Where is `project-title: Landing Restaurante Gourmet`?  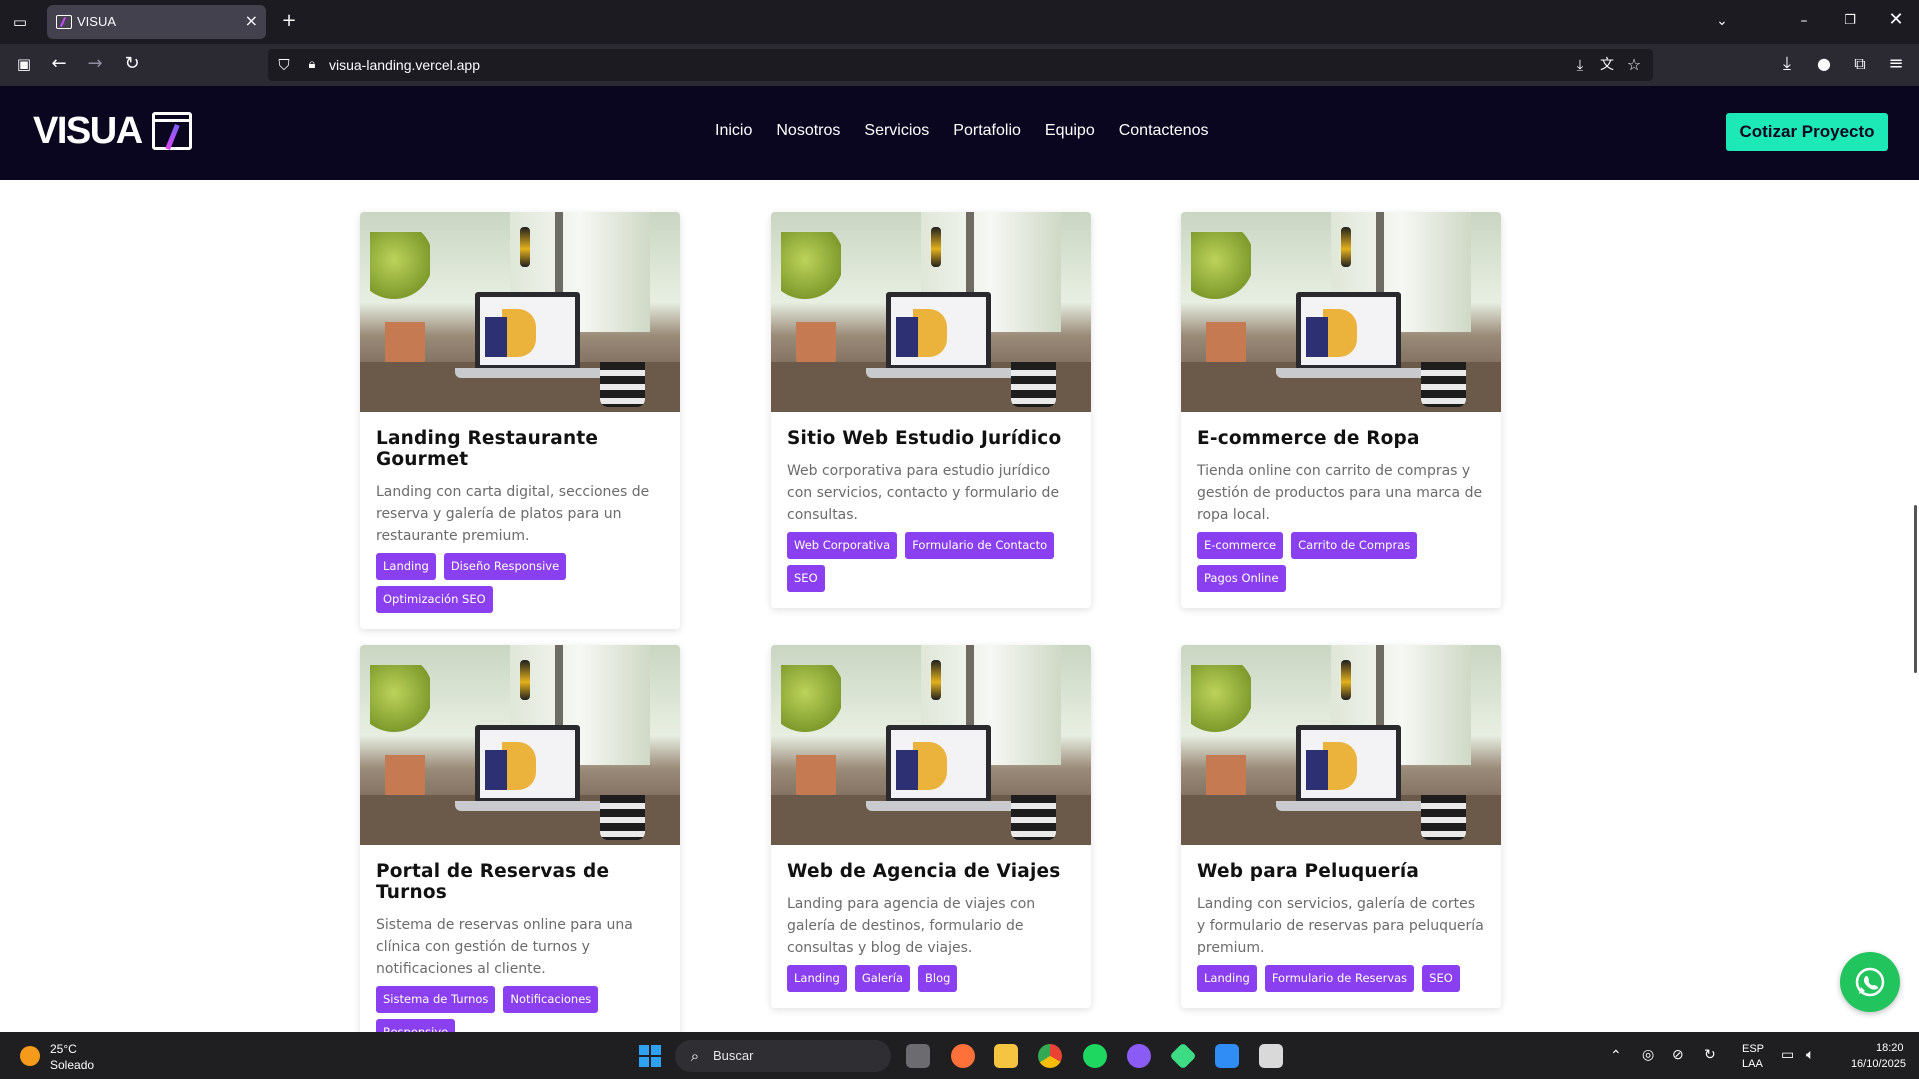 project-title: Landing Restaurante Gourmet is located at coordinates (487, 449).